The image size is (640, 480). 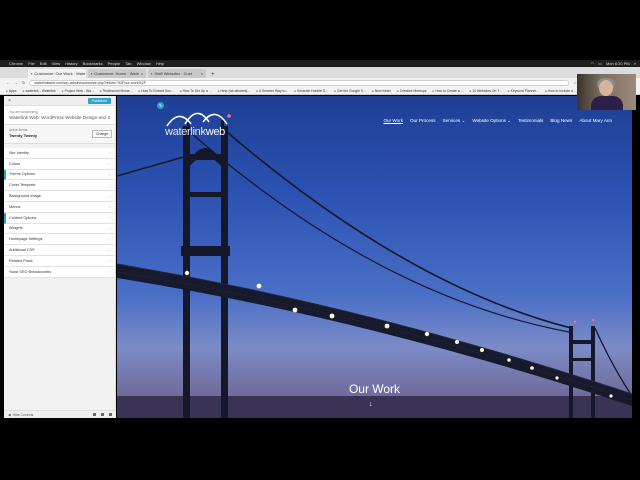 I want to click on battery-icon: ▭, so click(x=600, y=63).